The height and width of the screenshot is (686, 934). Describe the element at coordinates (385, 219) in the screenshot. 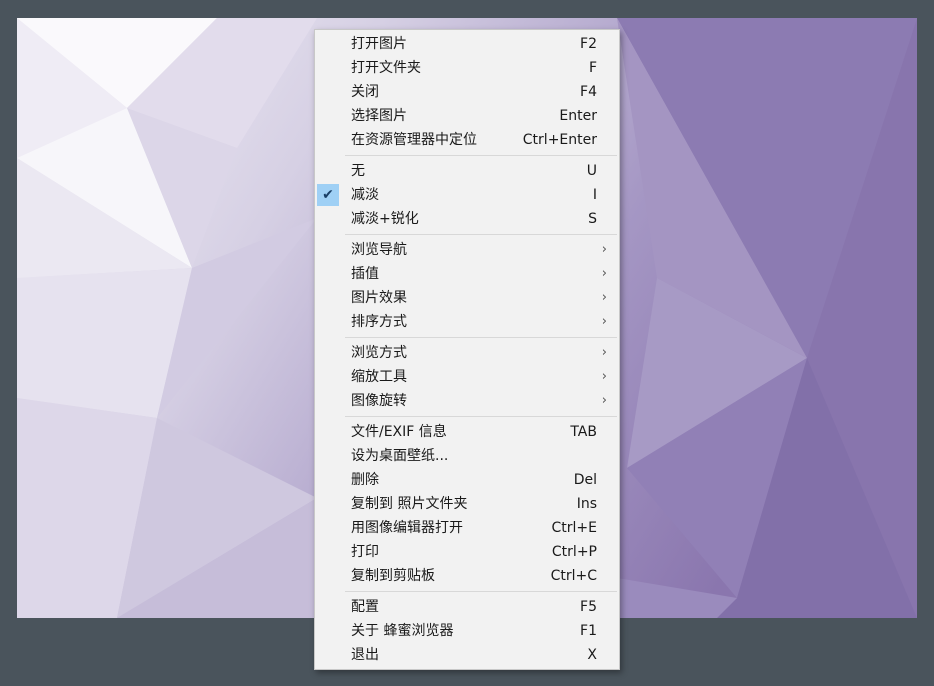

I see `menu-item-label: 减淡+锐化` at that location.